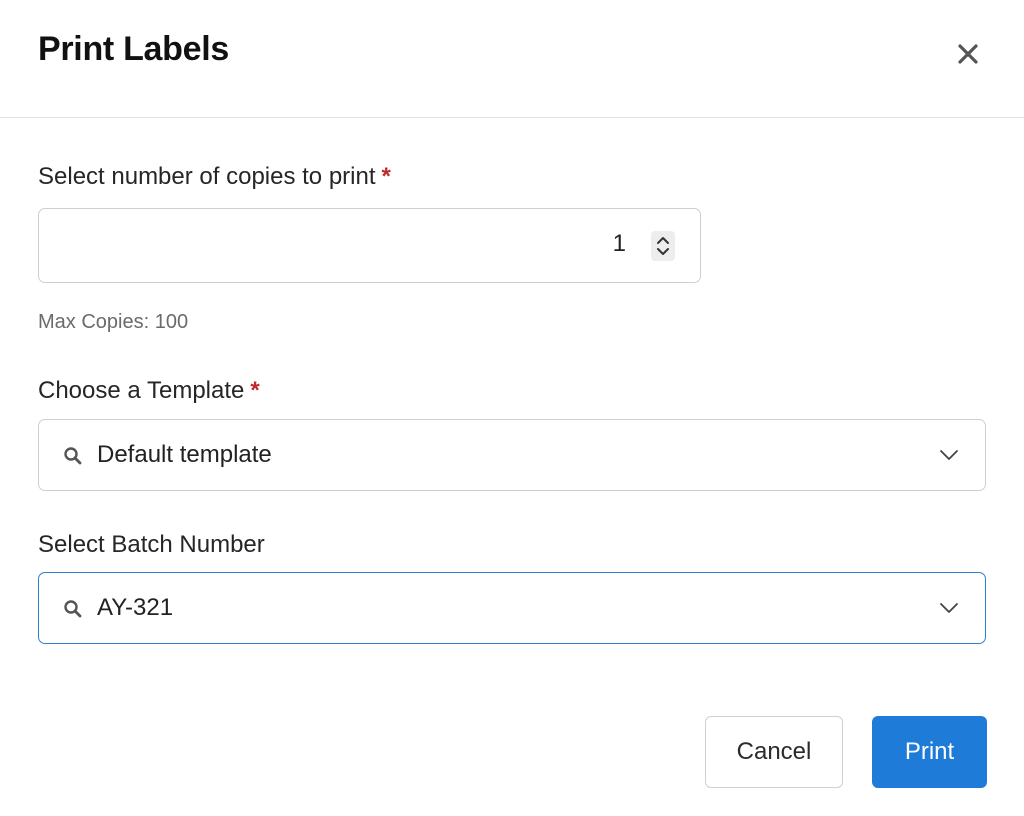  Describe the element at coordinates (512, 608) in the screenshot. I see `batch-number-select: AY-321` at that location.